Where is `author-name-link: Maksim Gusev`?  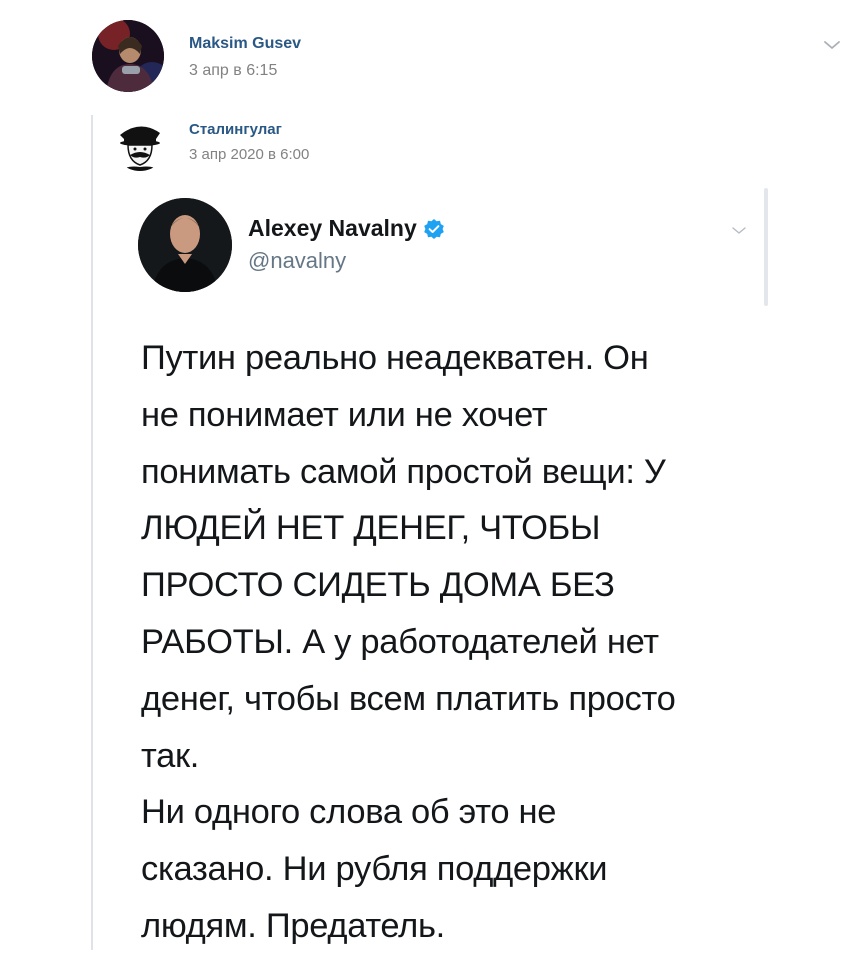 author-name-link: Maksim Gusev is located at coordinates (245, 44).